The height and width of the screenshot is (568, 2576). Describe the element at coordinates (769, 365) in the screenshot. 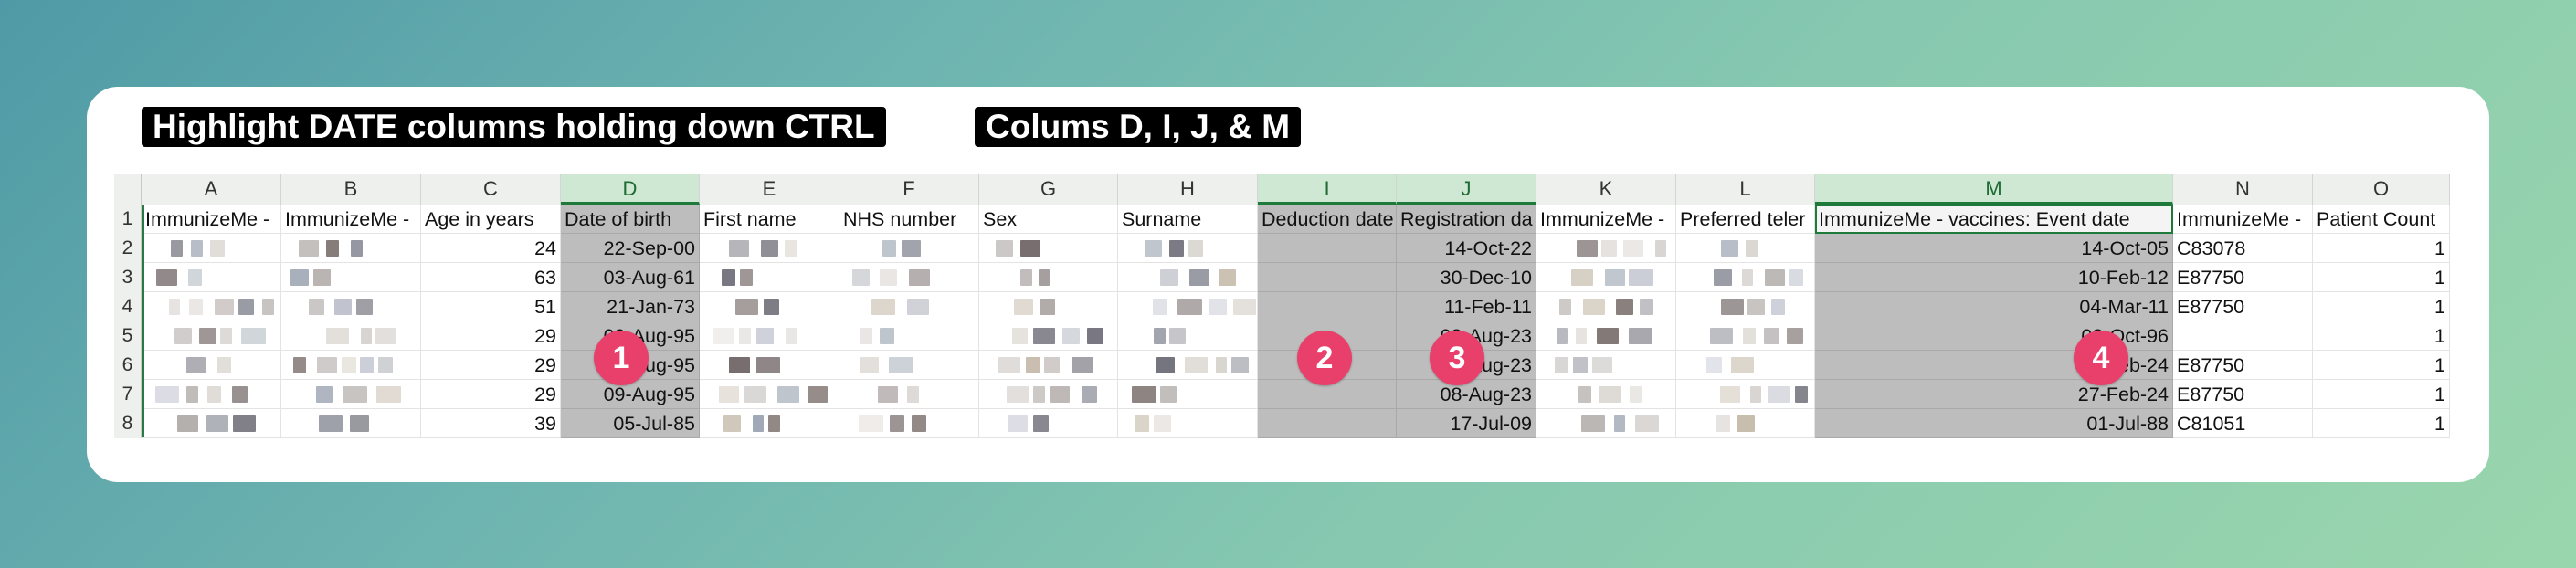

I see `cell-e-row6` at that location.